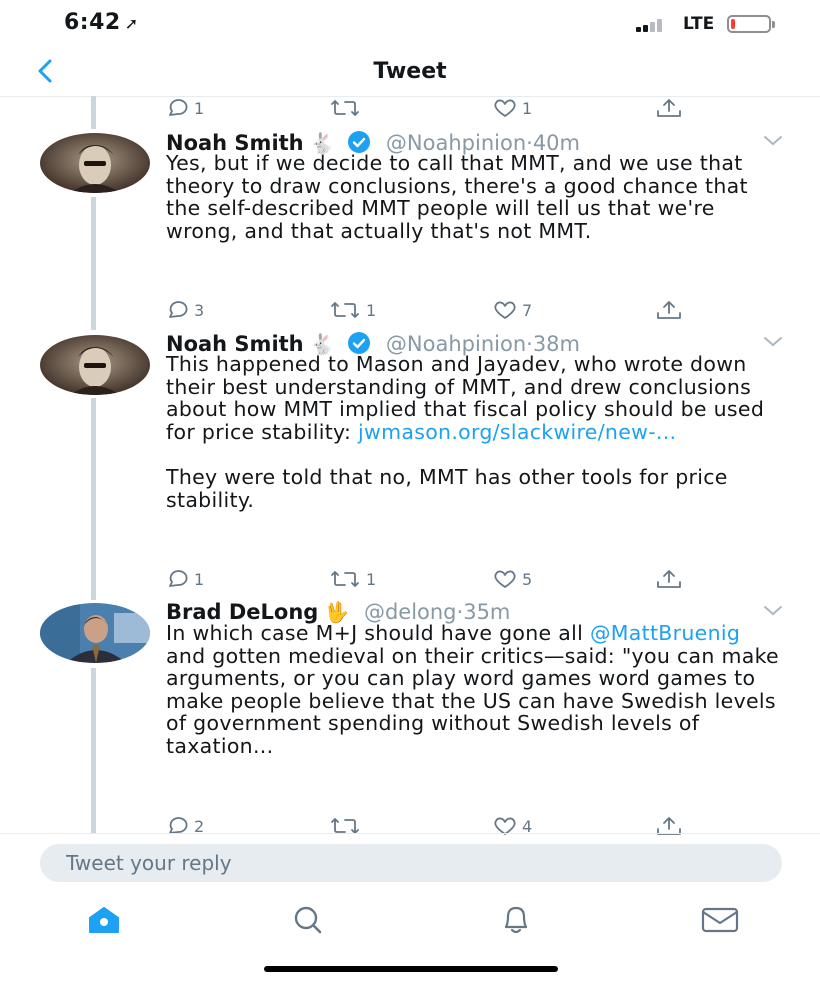 The width and height of the screenshot is (820, 981). Describe the element at coordinates (410, 310) in the screenshot. I see `tweet-actions: 3 1 7` at that location.